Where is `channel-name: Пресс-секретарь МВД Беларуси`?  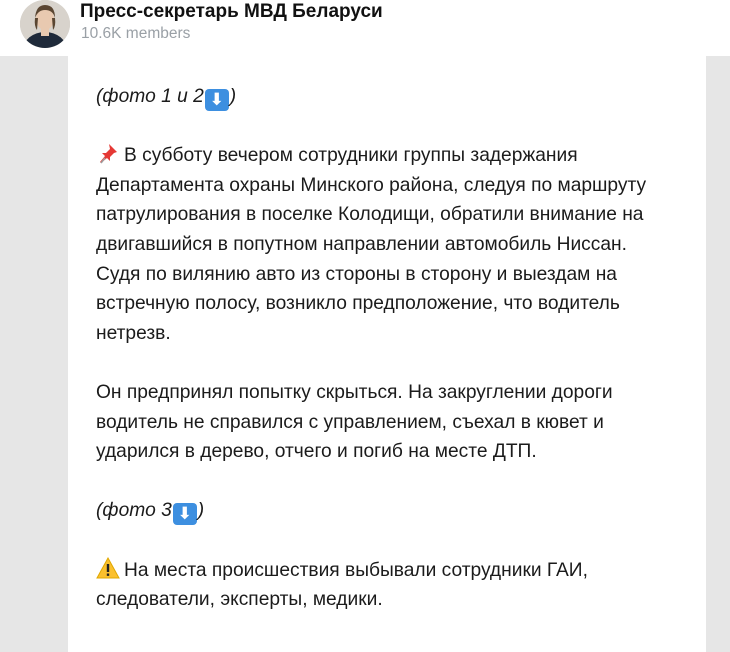
channel-name: Пресс-секретарь МВД Беларуси is located at coordinates (231, 12).